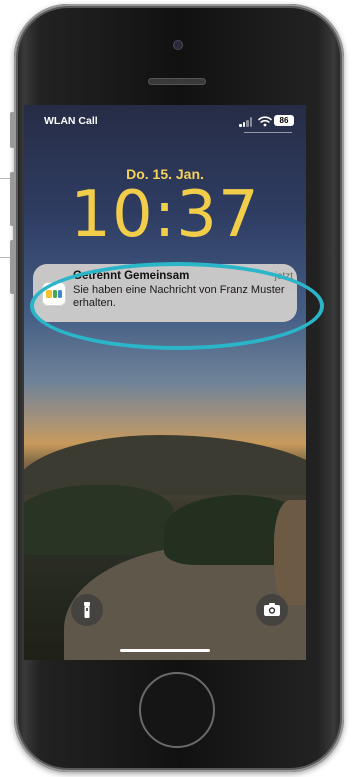 The image size is (357, 777). Describe the element at coordinates (177, 306) in the screenshot. I see `notification-highlight-ring` at that location.